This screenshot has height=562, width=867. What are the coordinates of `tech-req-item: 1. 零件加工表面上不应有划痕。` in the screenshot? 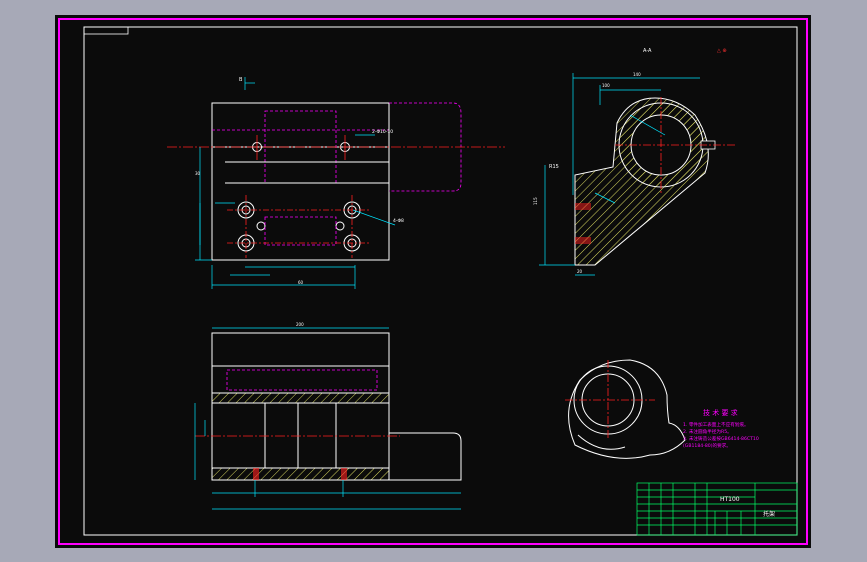 It's located at (716, 424).